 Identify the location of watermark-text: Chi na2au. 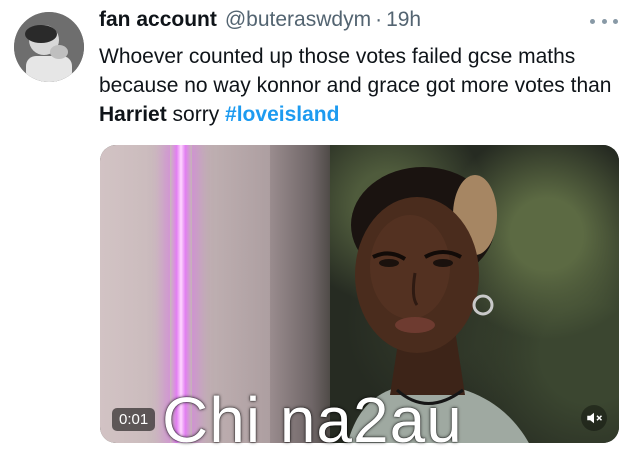
(312, 420).